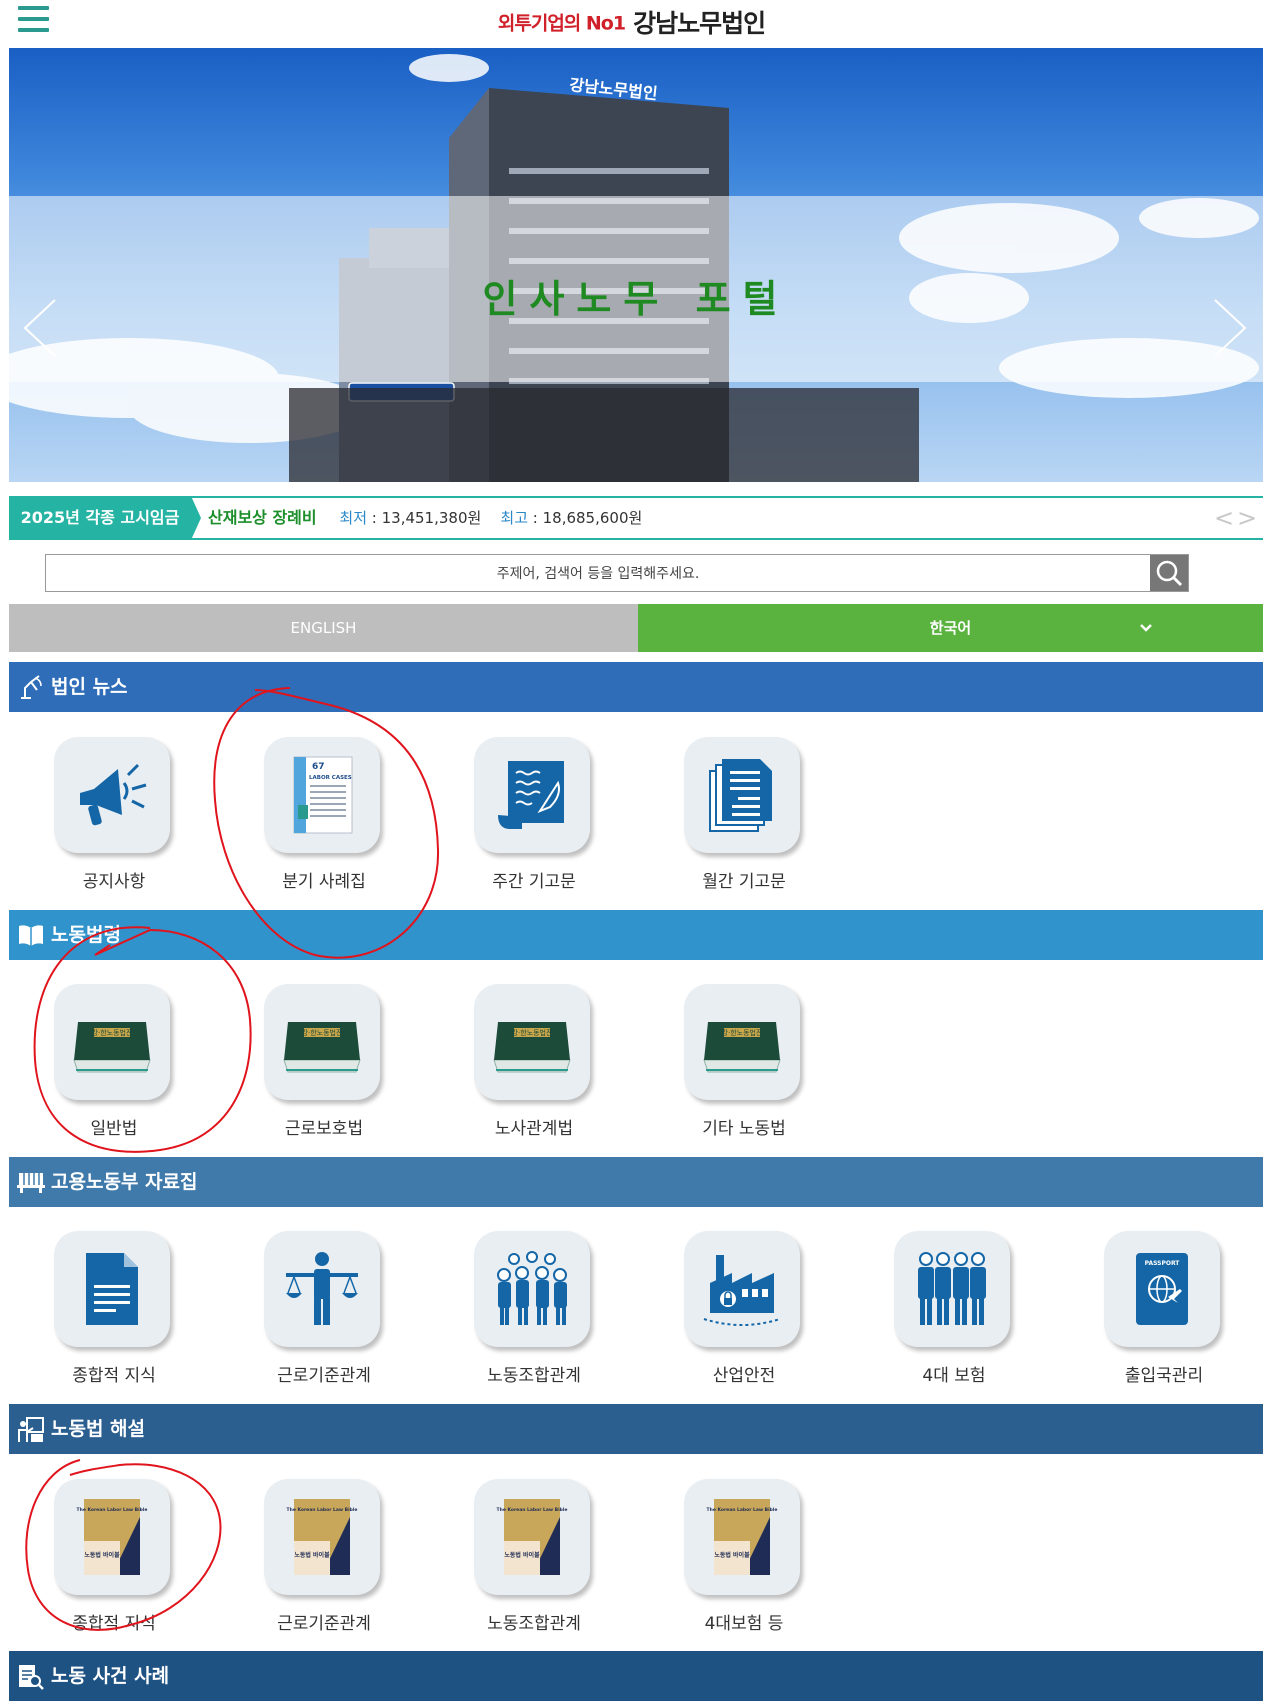 The width and height of the screenshot is (1263, 1701). I want to click on tile-general-law: 강·한노동법전 일반법, so click(104, 1064).